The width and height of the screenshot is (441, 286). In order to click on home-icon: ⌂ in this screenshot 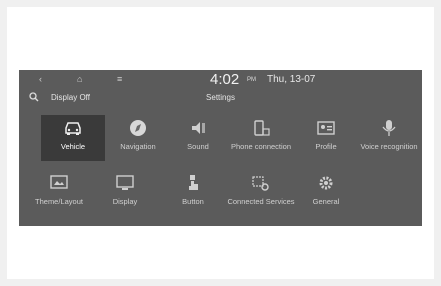, I will do `click(79, 79)`.